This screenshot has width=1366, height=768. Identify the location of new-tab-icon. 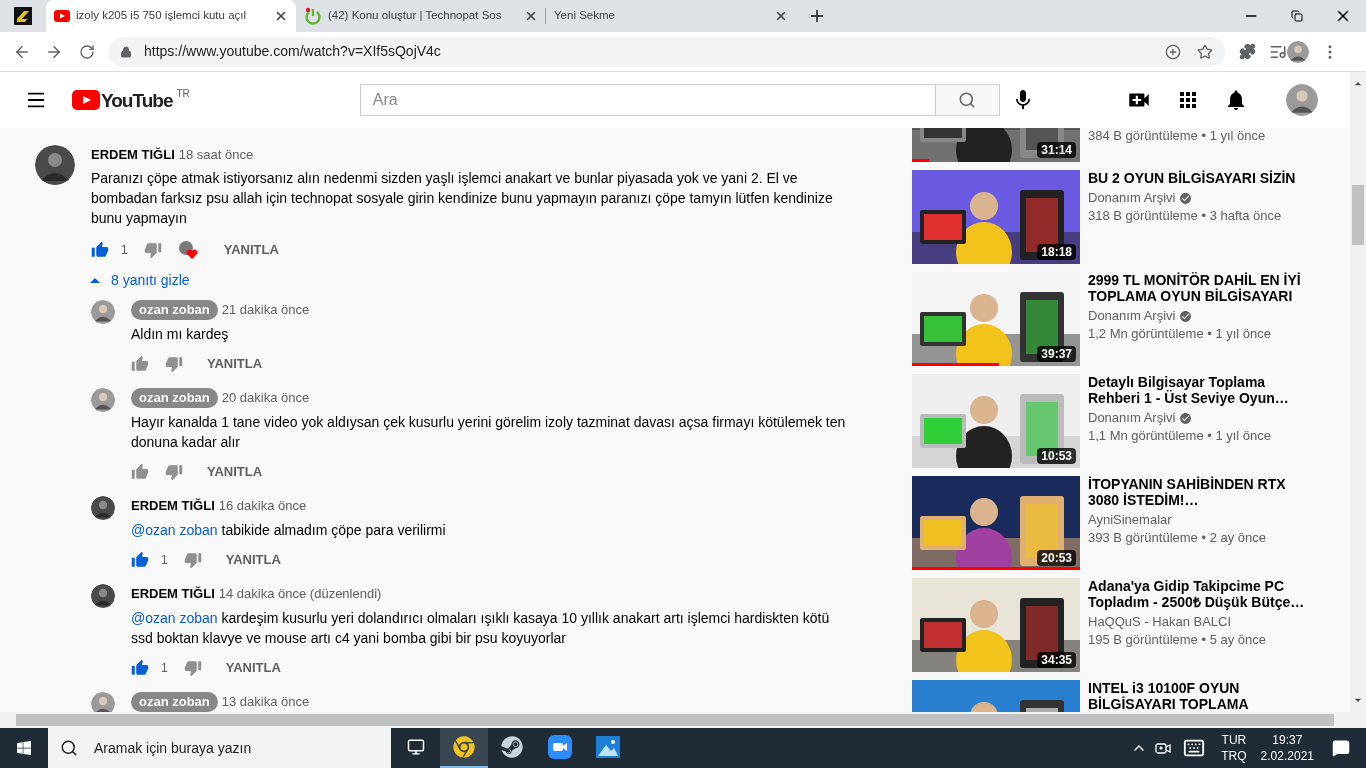
(817, 16).